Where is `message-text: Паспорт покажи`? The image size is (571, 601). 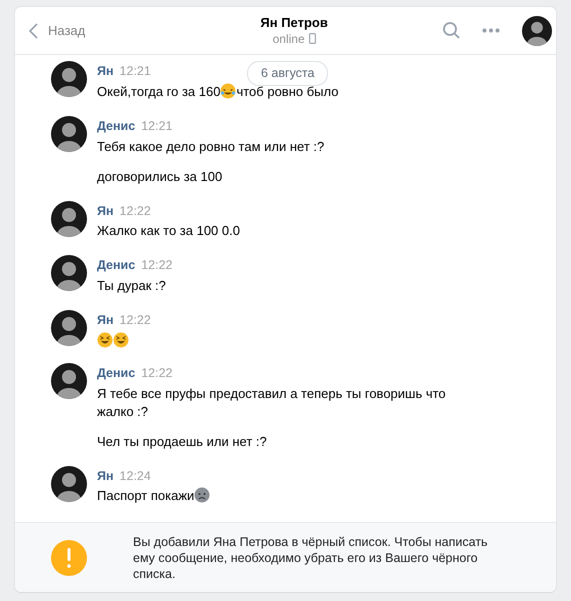
message-text: Паспорт покажи is located at coordinates (153, 496).